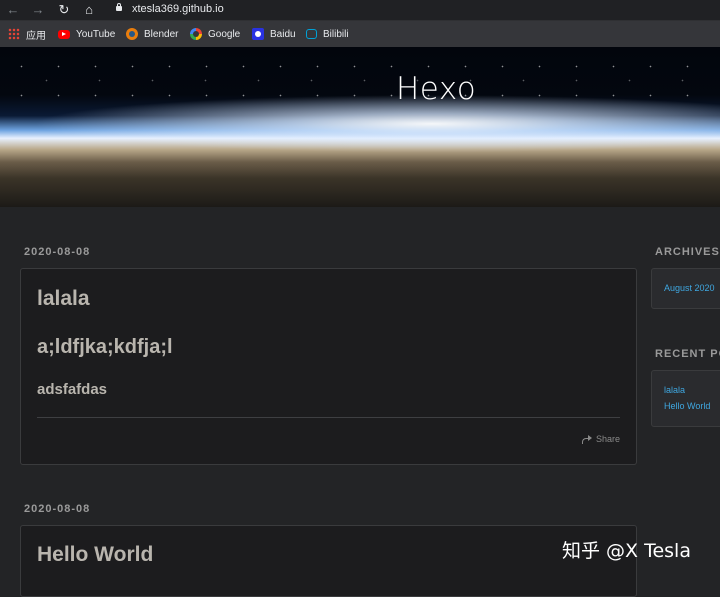  Describe the element at coordinates (178, 9) in the screenshot. I see `url-field: xtesla369.github.io` at that location.